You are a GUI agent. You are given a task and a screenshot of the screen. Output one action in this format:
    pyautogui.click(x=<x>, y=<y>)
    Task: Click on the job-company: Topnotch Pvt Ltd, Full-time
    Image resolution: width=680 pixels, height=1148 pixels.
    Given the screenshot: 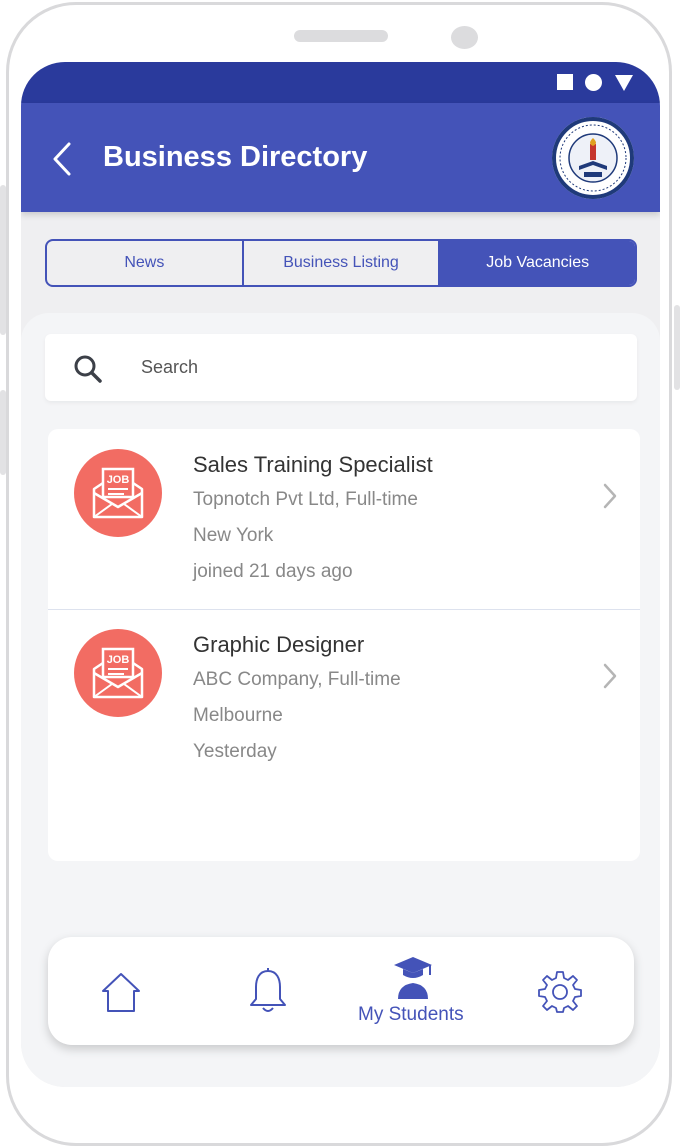 What is the action you would take?
    pyautogui.click(x=305, y=499)
    